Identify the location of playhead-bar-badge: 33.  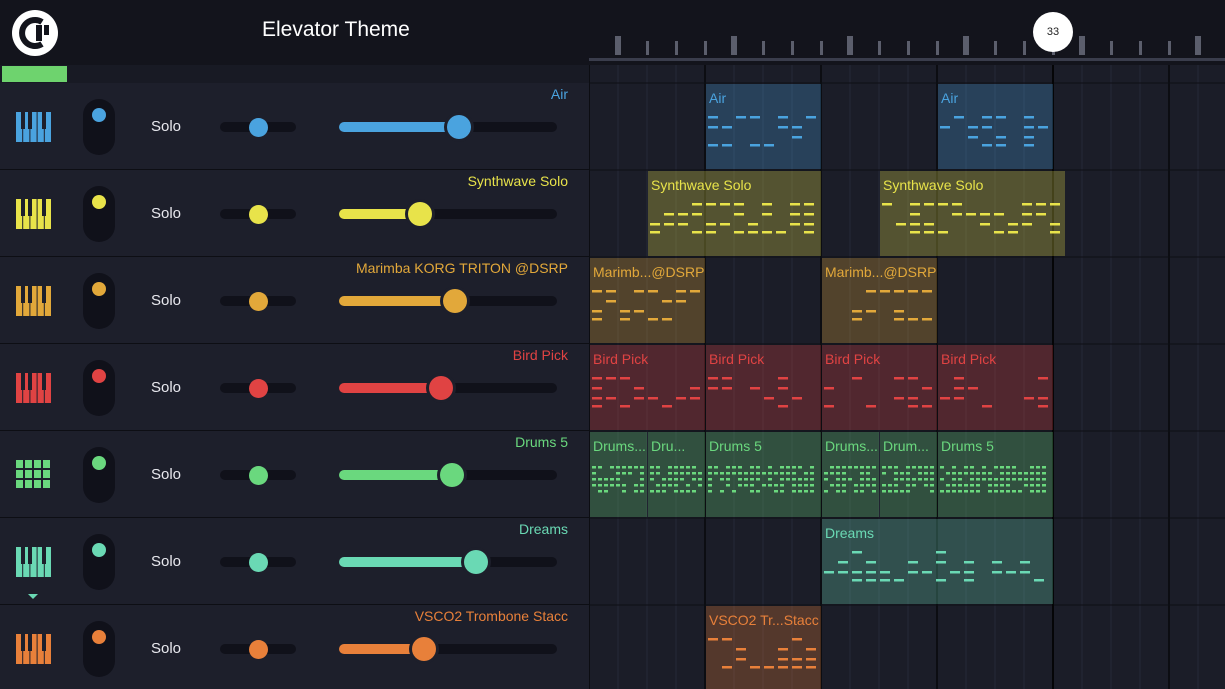
(1053, 32).